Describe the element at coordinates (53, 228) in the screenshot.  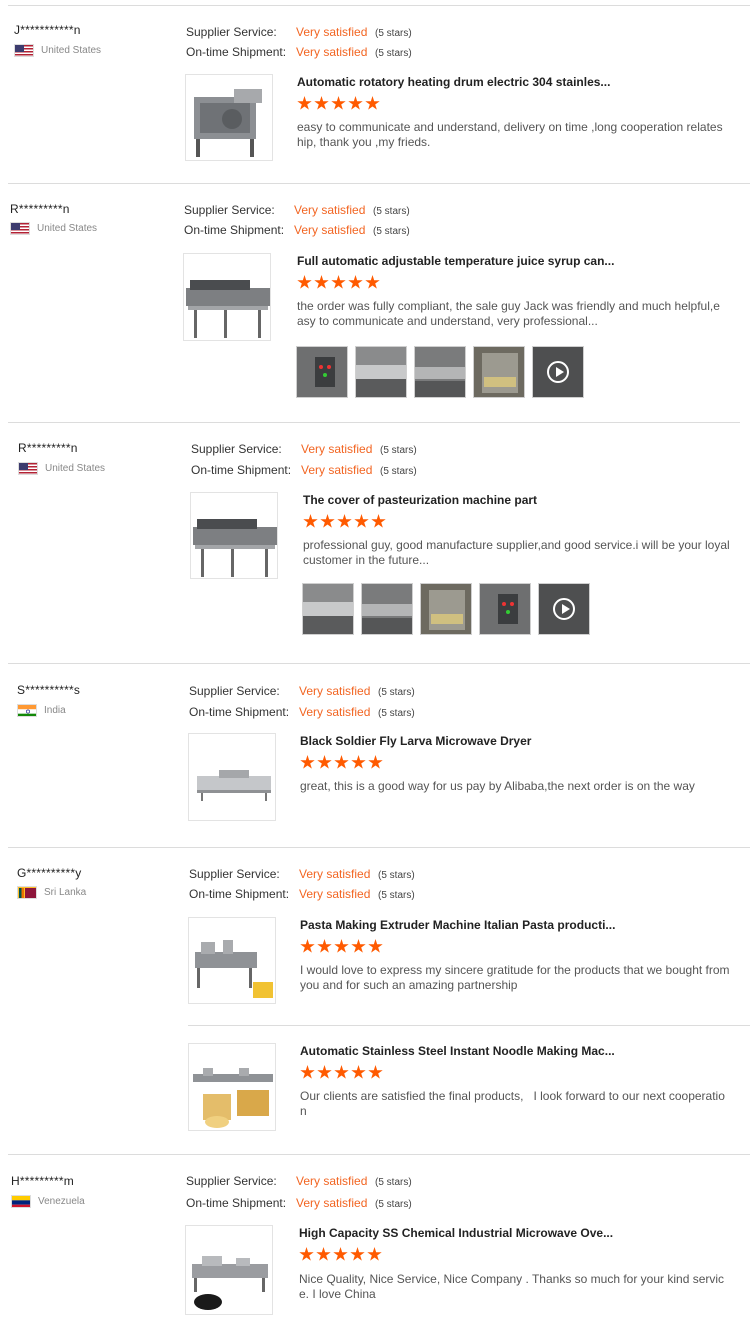
I see `buyer-country: United States` at that location.